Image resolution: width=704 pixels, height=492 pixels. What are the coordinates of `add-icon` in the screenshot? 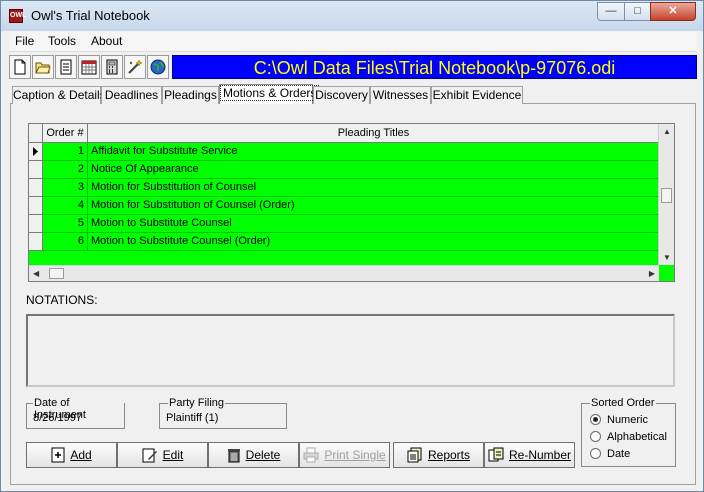 It's located at (58, 455).